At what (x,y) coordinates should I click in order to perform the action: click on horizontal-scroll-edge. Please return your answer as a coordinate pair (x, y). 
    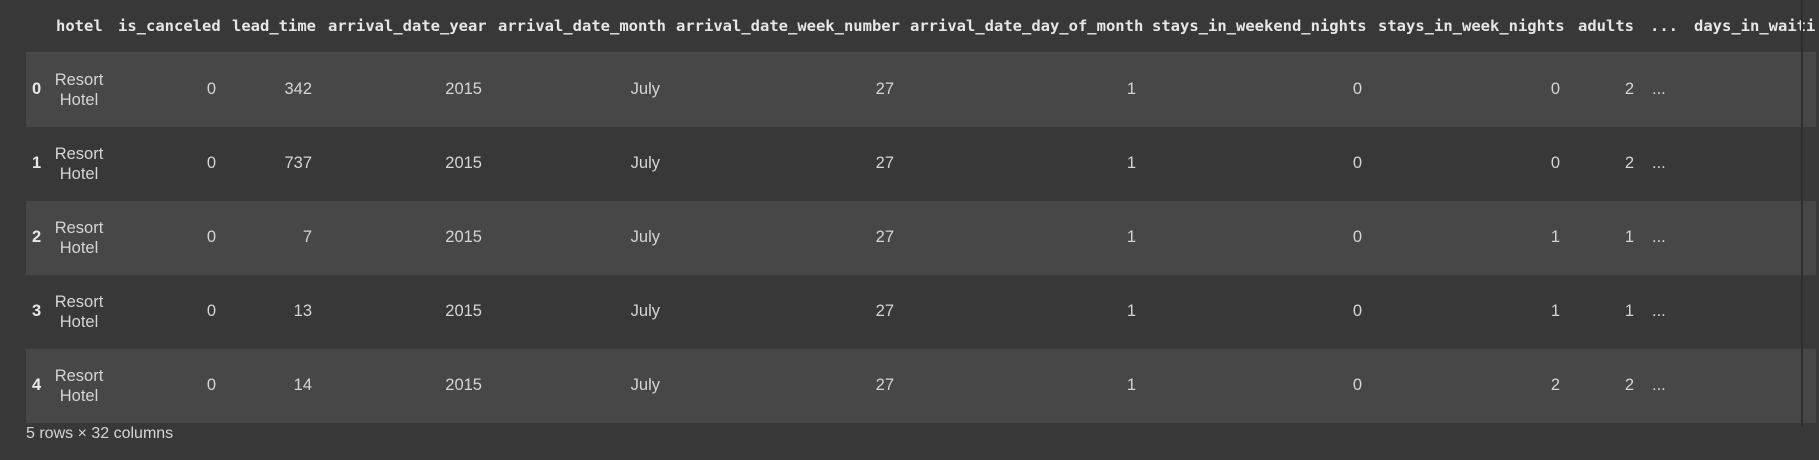
    Looking at the image, I should click on (1802, 213).